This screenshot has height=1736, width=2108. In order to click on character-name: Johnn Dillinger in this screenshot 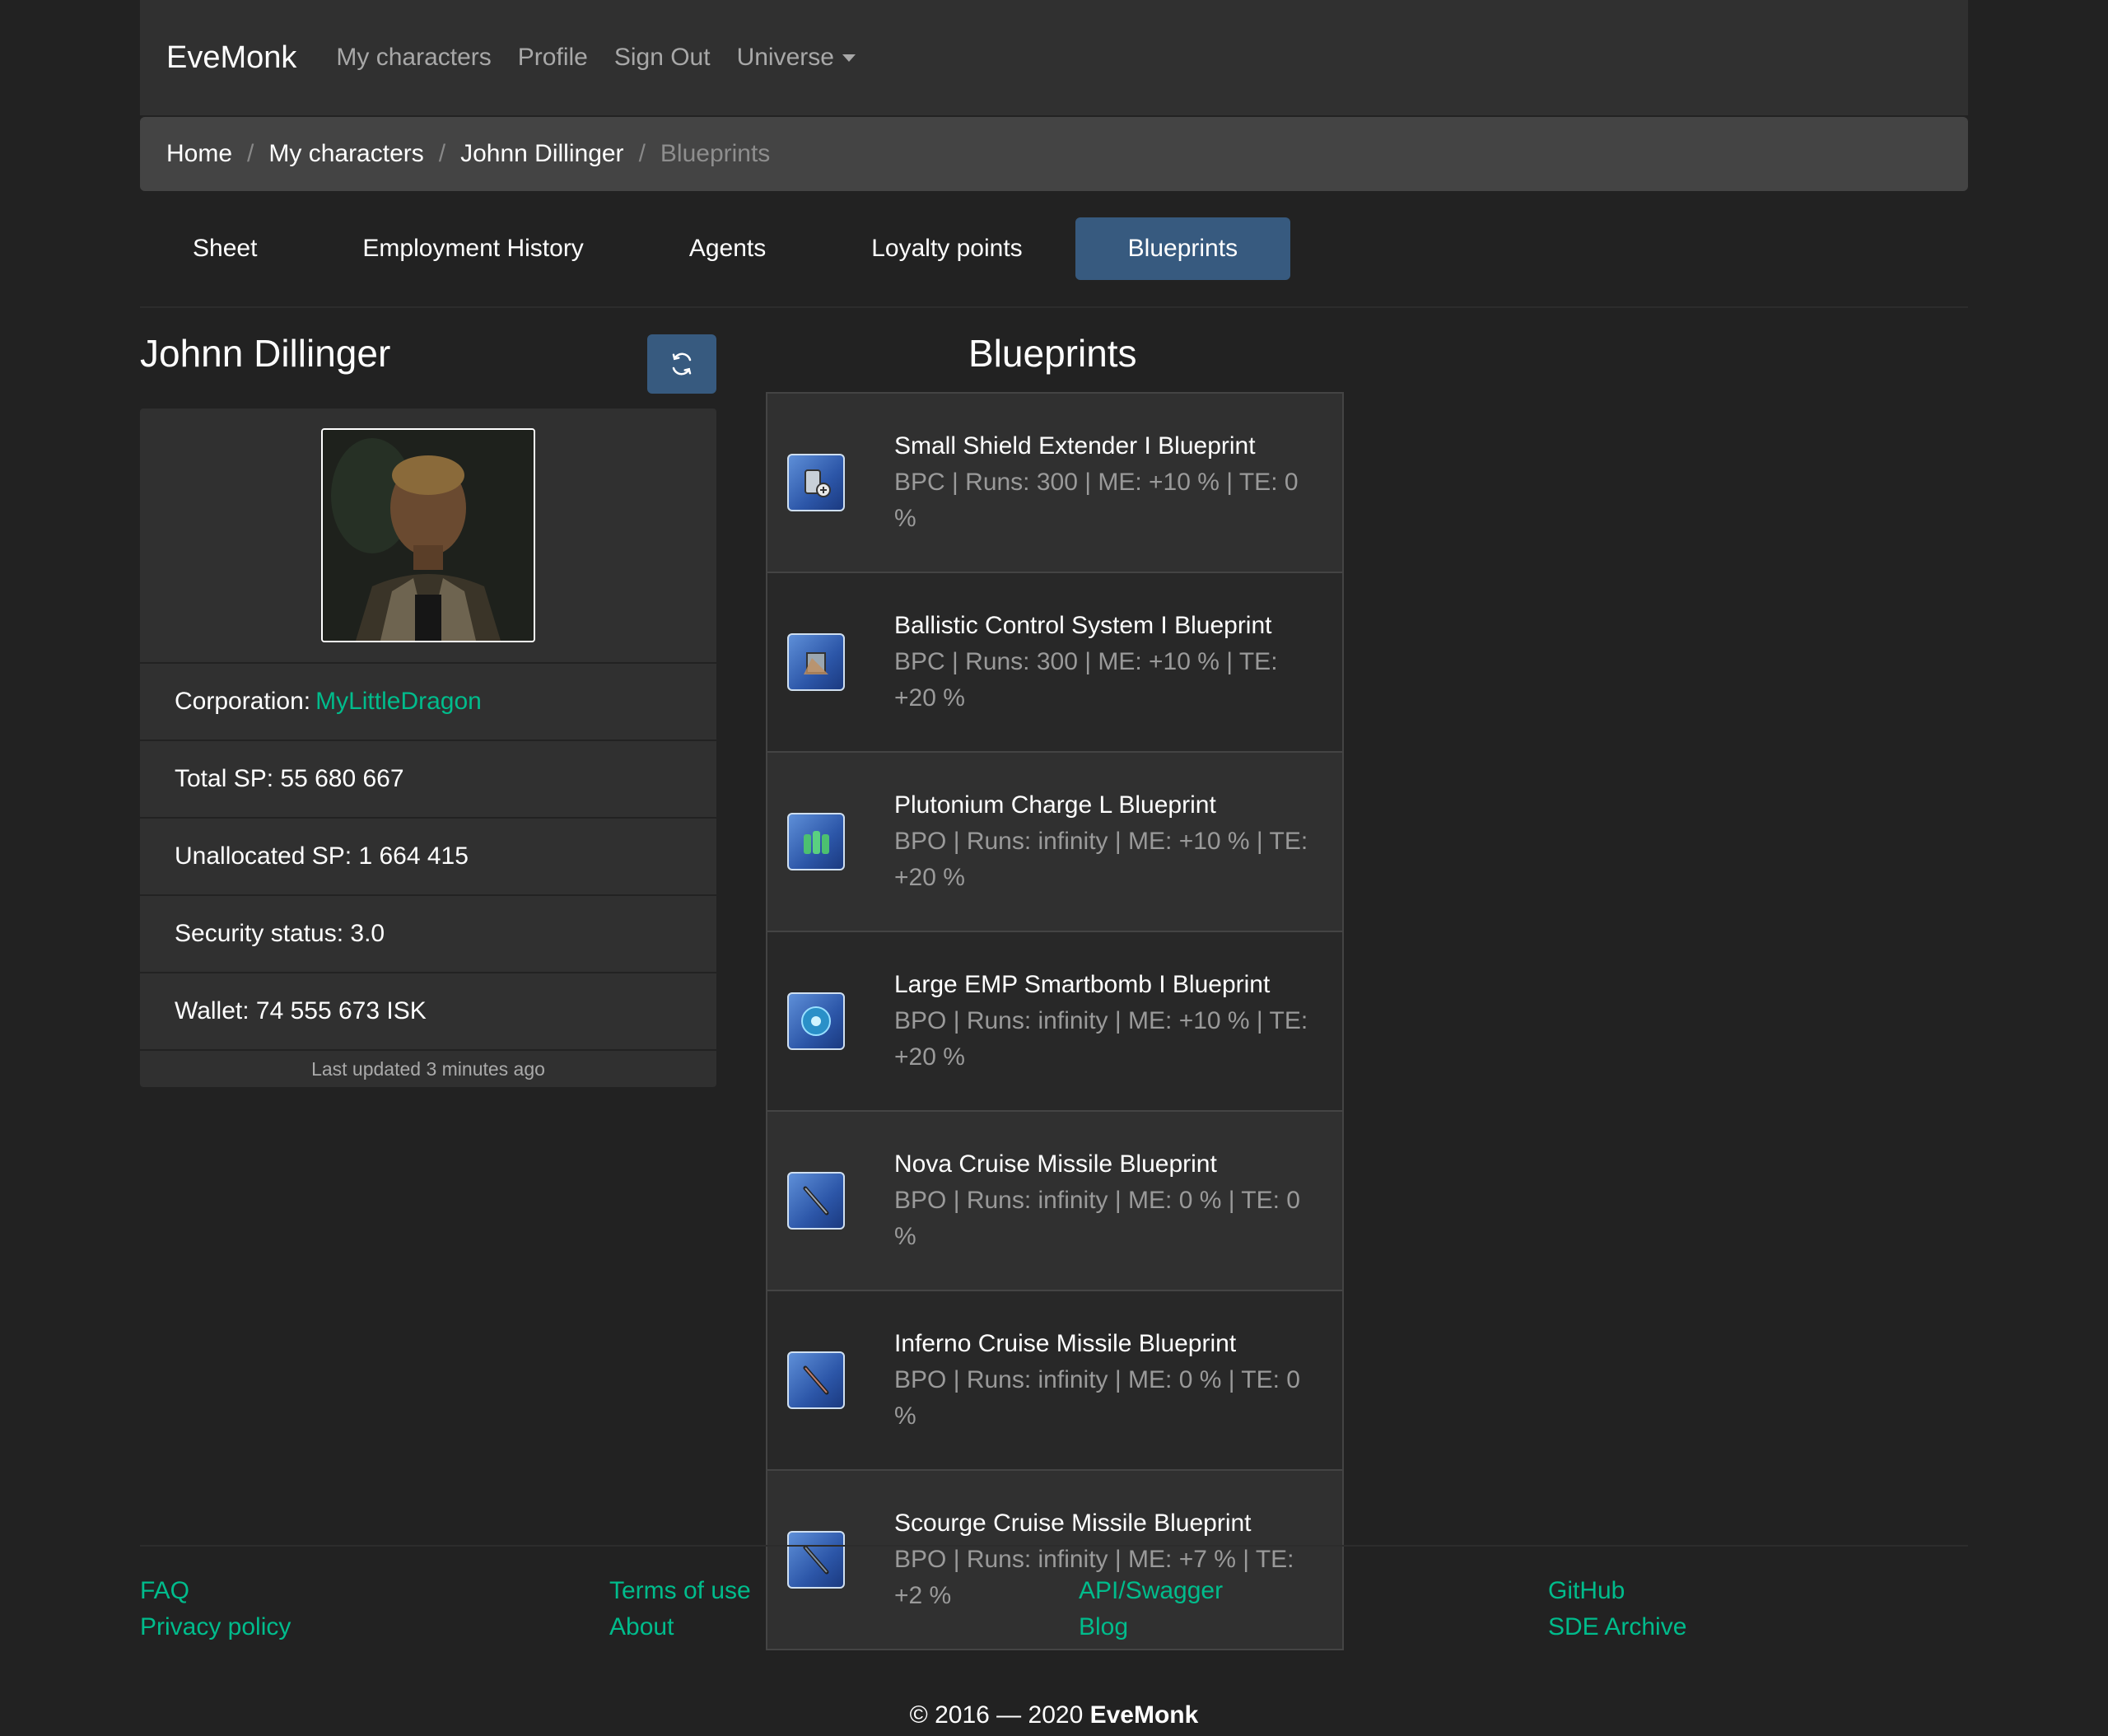, I will do `click(265, 353)`.